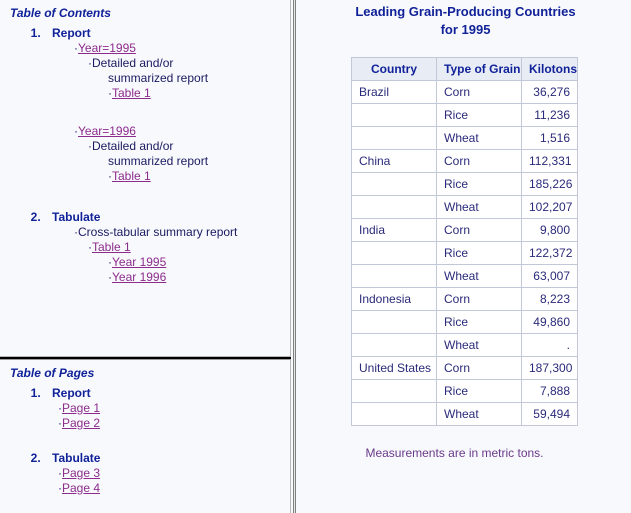  I want to click on cell-kilotons: ., so click(549, 345).